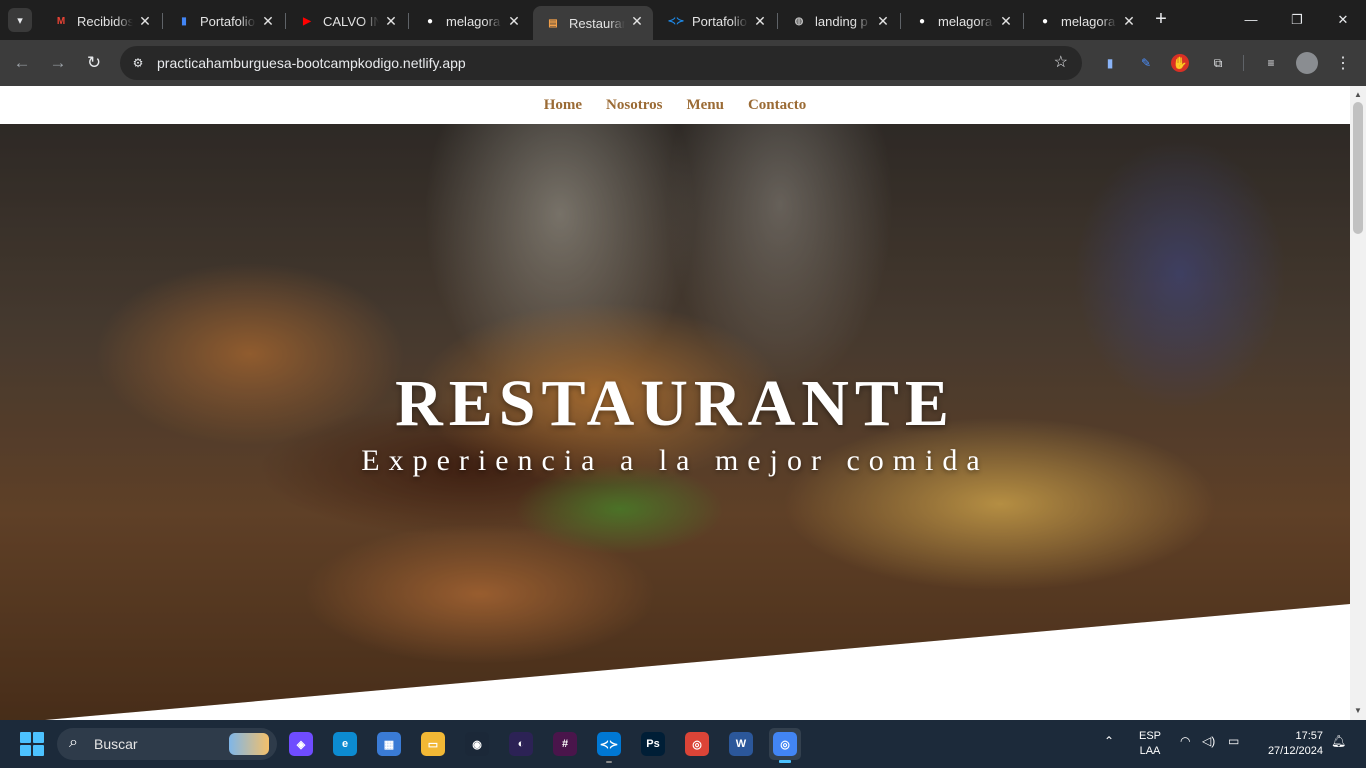  I want to click on vscode-web-icon: ≺≻, so click(676, 21).